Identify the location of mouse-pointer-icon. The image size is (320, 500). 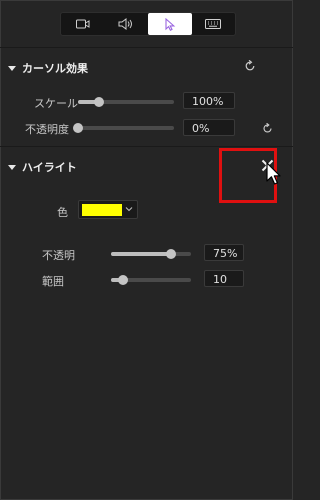
(273, 173).